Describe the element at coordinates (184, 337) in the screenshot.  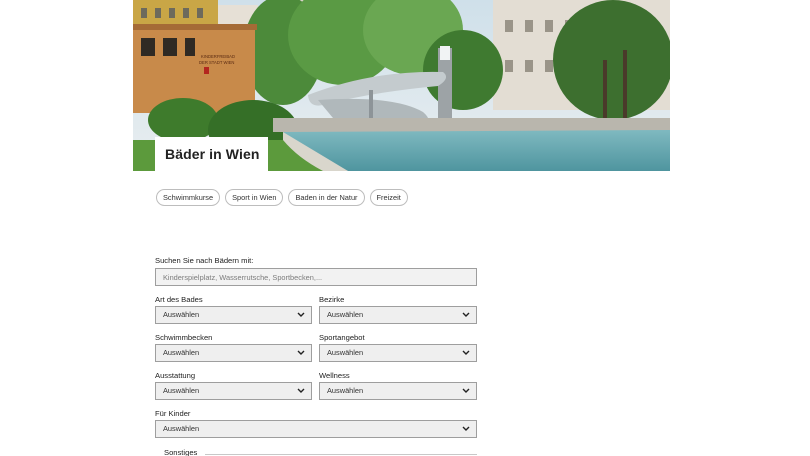
I see `schwimmbecken-label: Schwimmbecken` at that location.